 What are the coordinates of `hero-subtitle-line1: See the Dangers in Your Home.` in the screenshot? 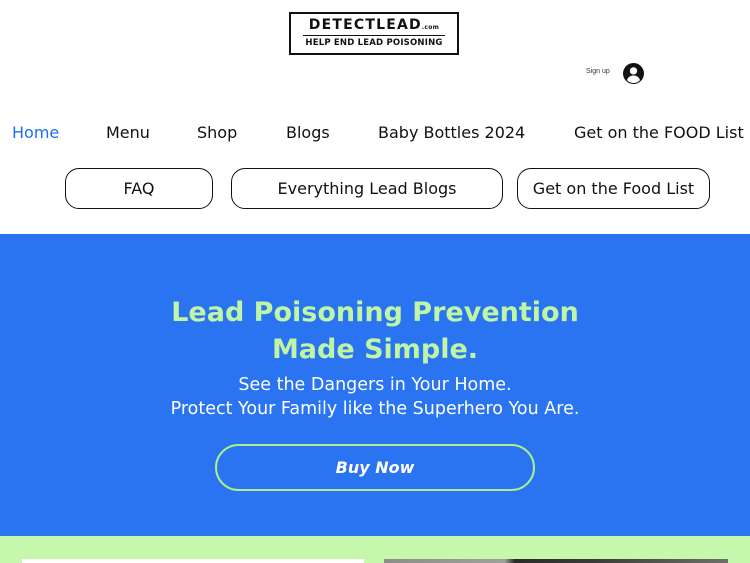 It's located at (375, 385).